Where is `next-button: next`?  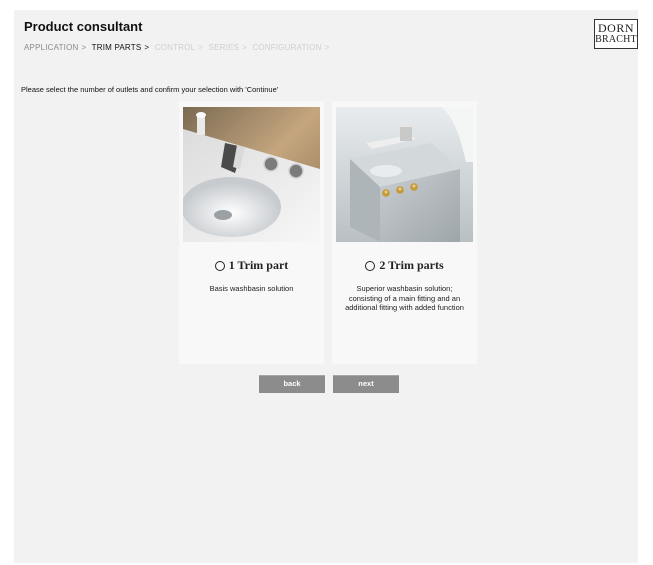 next-button: next is located at coordinates (366, 384).